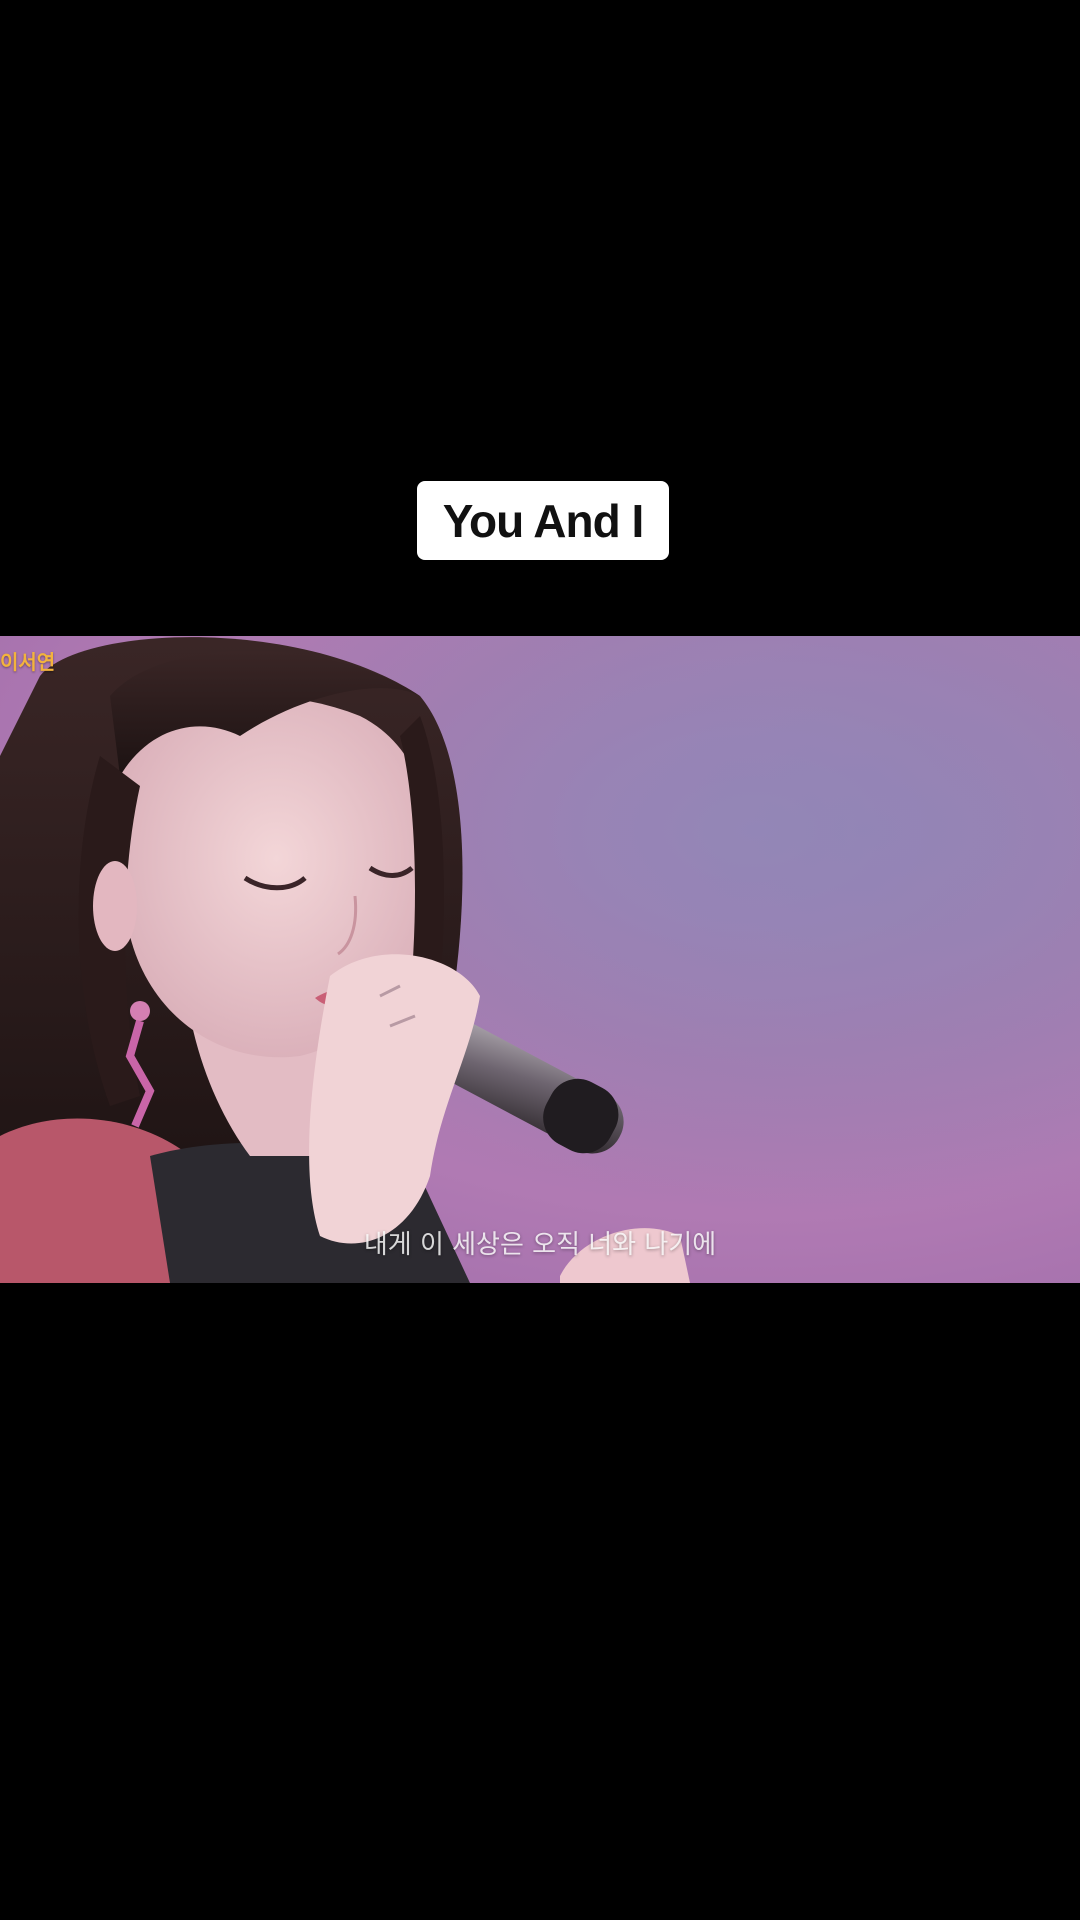 This screenshot has width=1080, height=1920. I want to click on lyric-subtitle: 내게 이 세상은 오직 너와 나기에, so click(540, 1245).